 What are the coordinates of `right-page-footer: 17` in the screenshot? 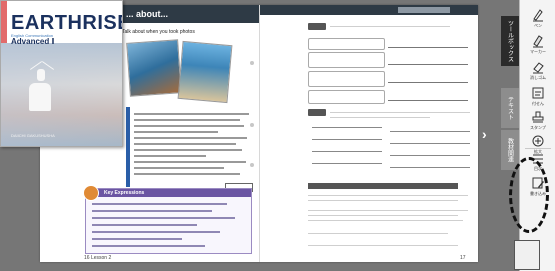 It's located at (463, 258).